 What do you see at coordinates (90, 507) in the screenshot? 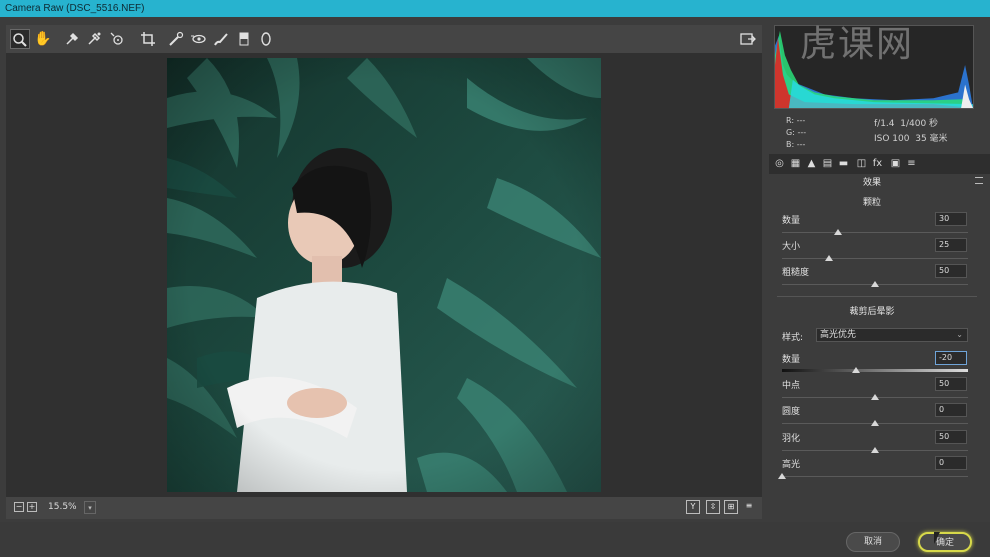
I see `zoom-dropdown: ▾` at bounding box center [90, 507].